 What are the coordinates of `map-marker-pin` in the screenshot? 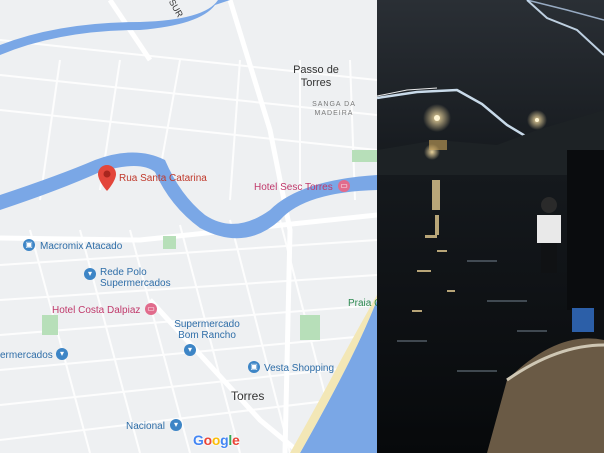 It's located at (107, 180).